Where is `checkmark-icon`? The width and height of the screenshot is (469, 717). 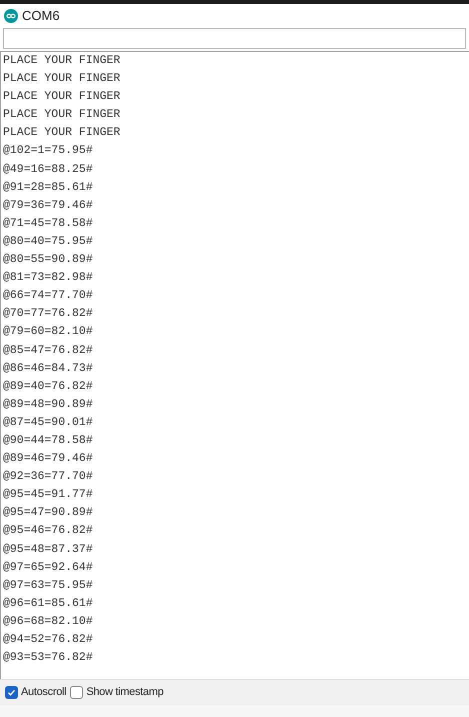
checkmark-icon is located at coordinates (11, 692).